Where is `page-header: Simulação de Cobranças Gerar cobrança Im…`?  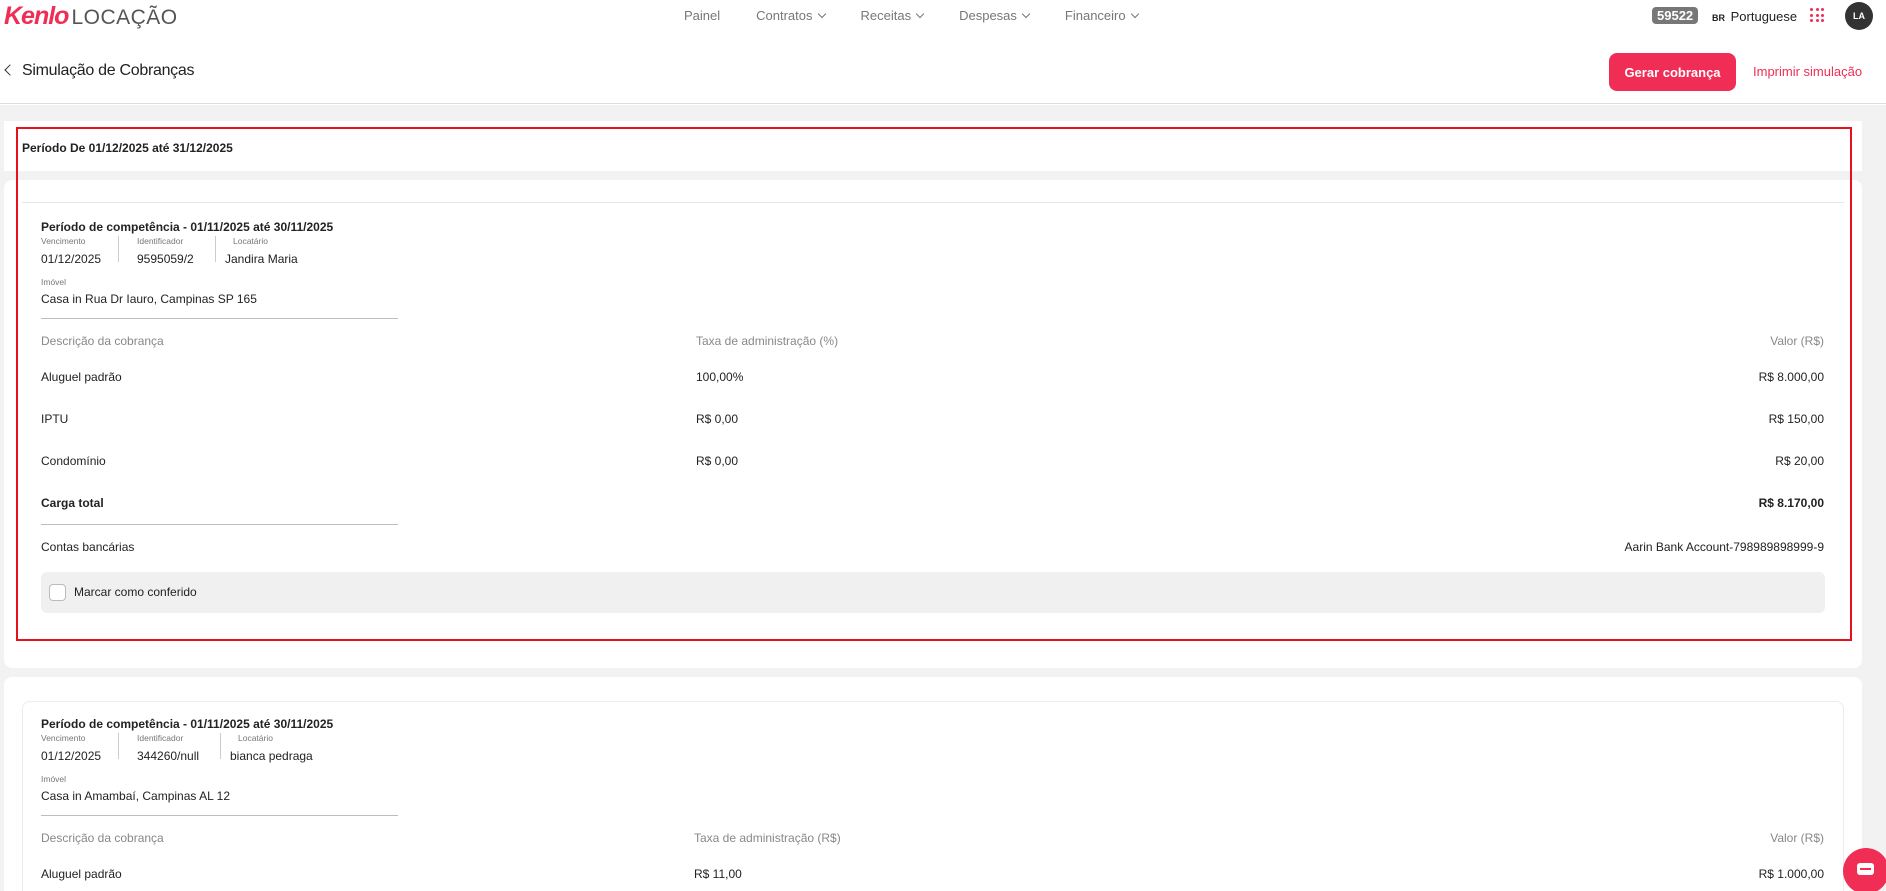
page-header: Simulação de Cobranças Gerar cobrança Im… is located at coordinates (943, 72).